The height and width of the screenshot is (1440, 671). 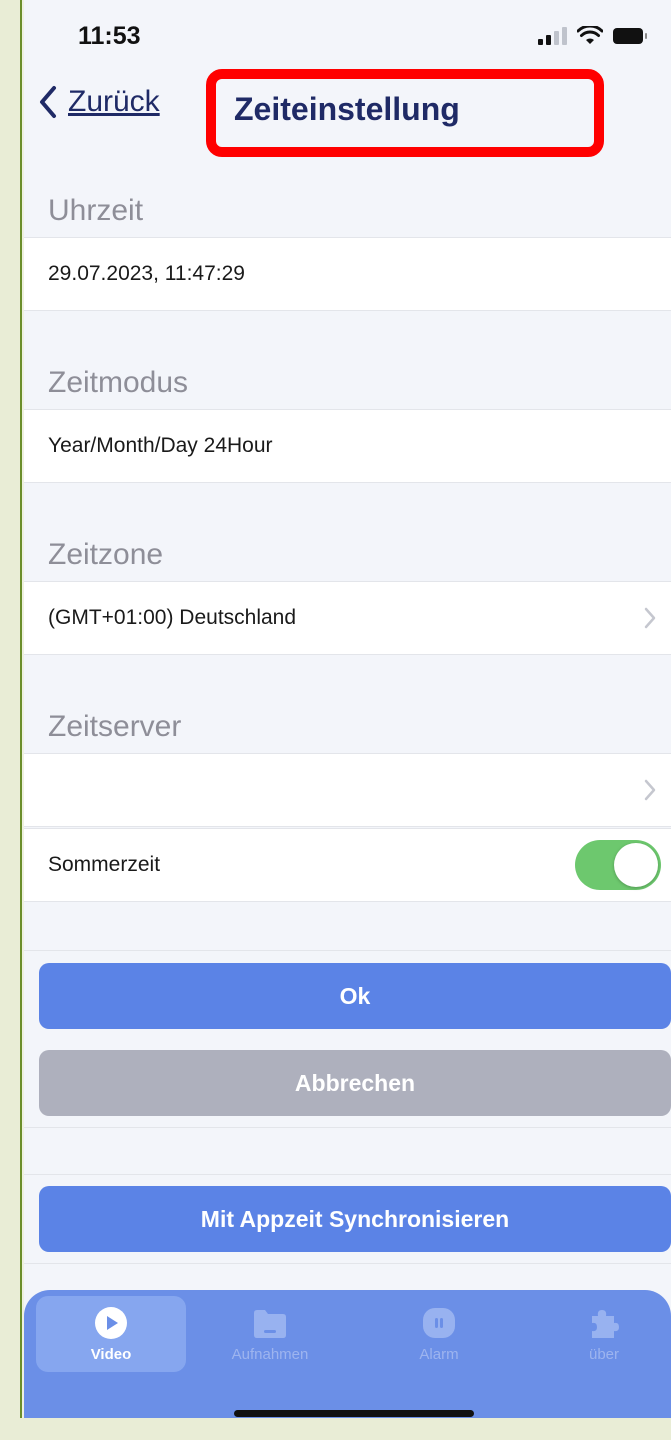 I want to click on section-header-zeitserver: Zeitserver, so click(x=115, y=726).